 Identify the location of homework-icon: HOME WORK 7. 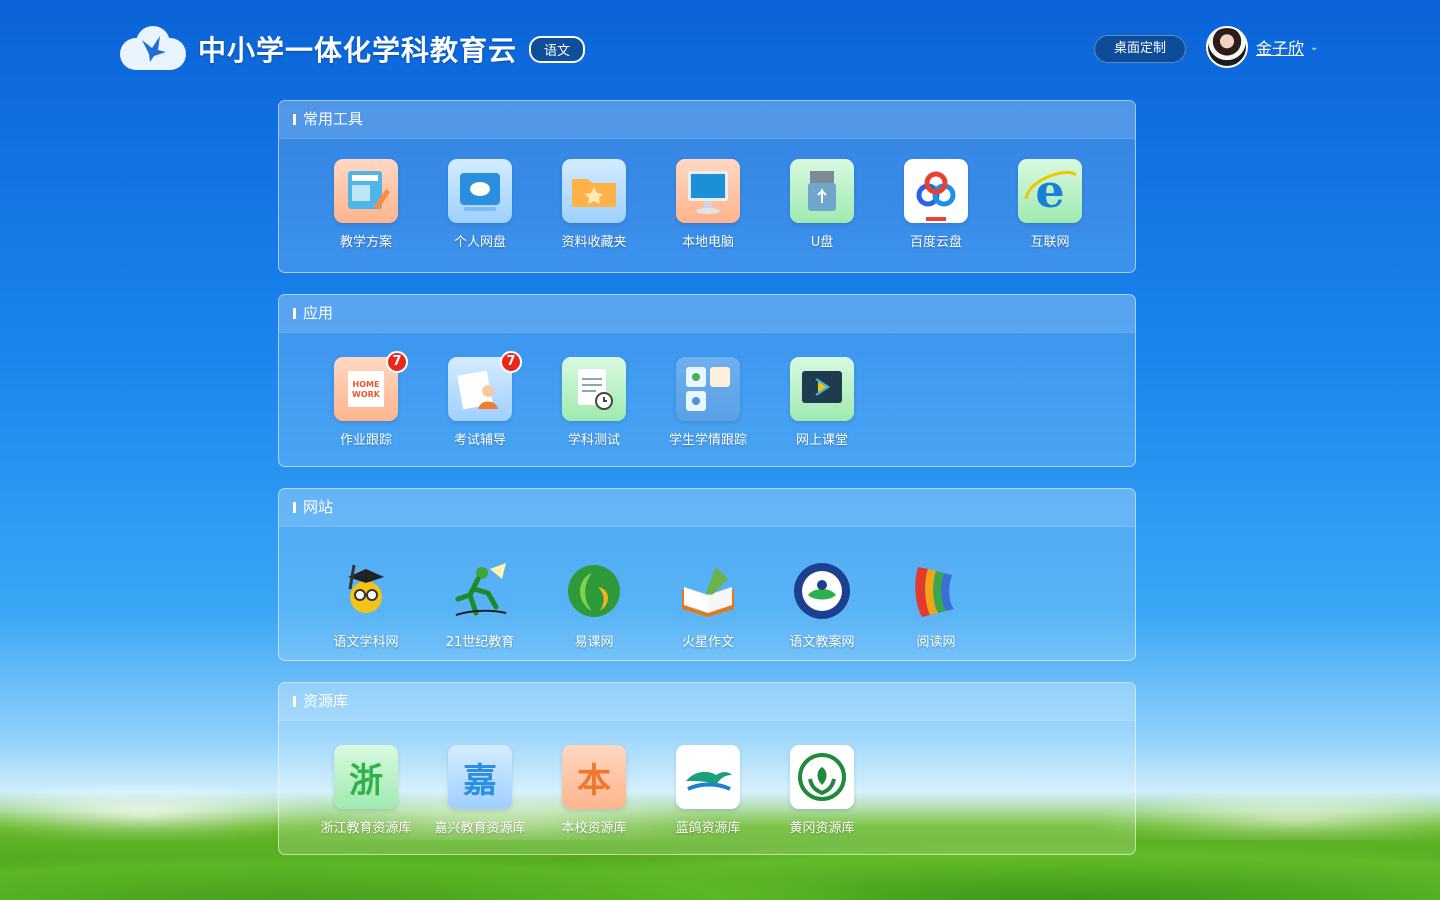
(371, 386).